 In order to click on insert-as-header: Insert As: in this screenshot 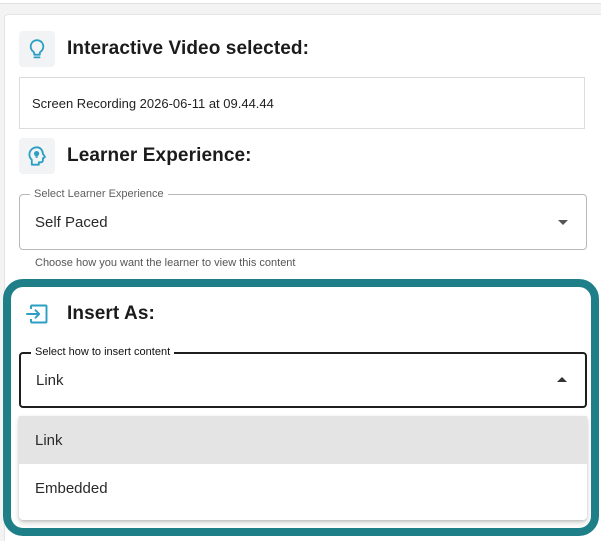, I will do `click(87, 314)`.